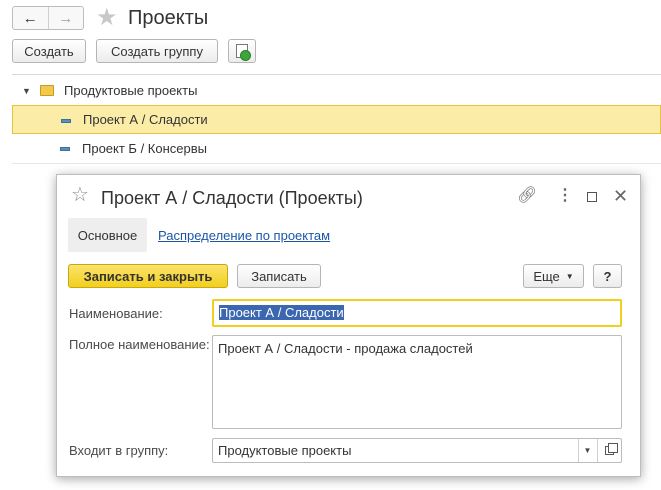  Describe the element at coordinates (116, 313) in the screenshot. I see `name-label: Наименование:` at that location.